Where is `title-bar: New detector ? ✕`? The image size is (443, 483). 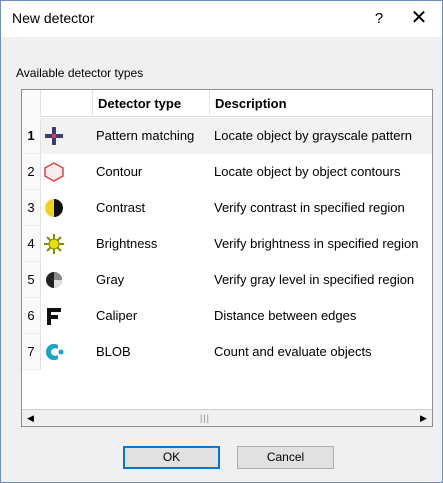
title-bar: New detector ? ✕ is located at coordinates (221, 19).